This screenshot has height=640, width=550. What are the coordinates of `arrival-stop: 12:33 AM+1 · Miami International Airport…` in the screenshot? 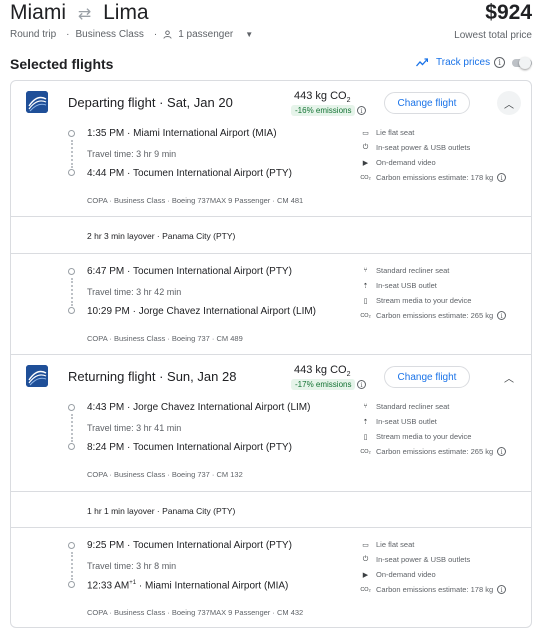 It's located at (188, 586).